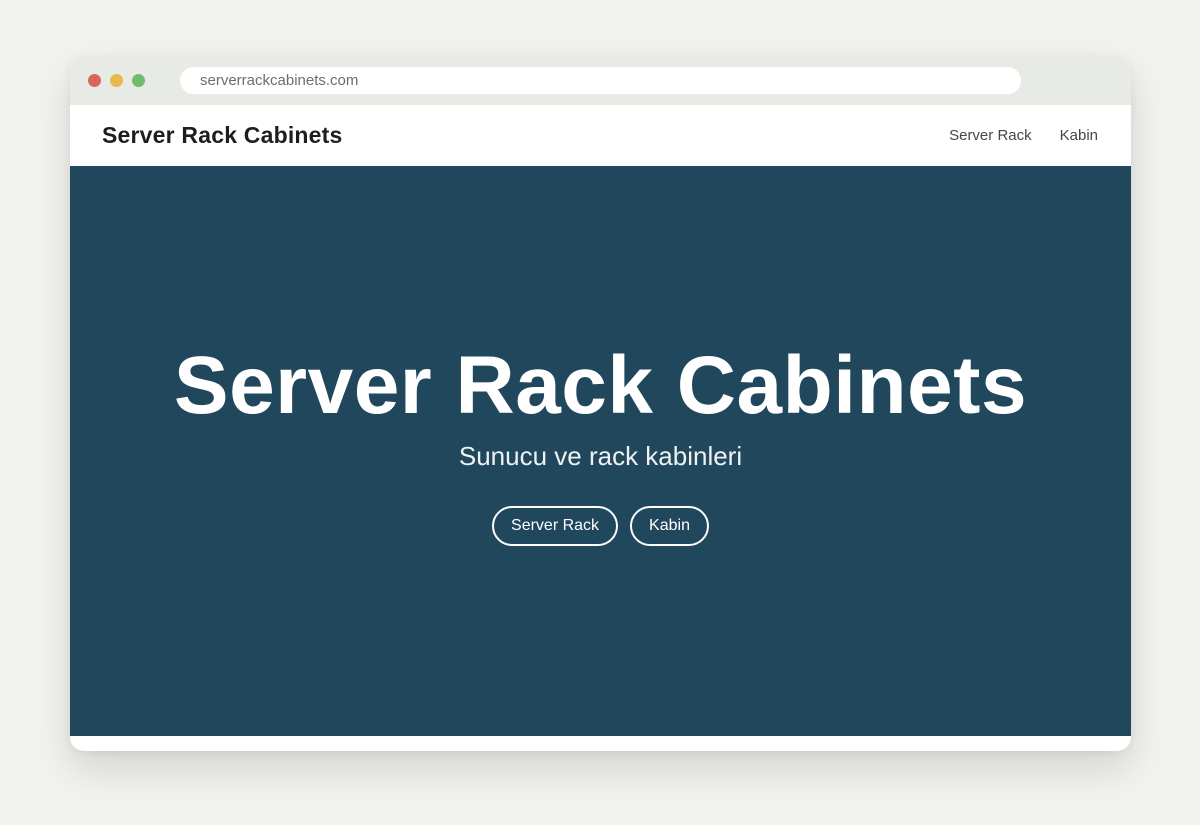 Image resolution: width=1200 pixels, height=825 pixels. I want to click on close-window-dot, so click(94, 80).